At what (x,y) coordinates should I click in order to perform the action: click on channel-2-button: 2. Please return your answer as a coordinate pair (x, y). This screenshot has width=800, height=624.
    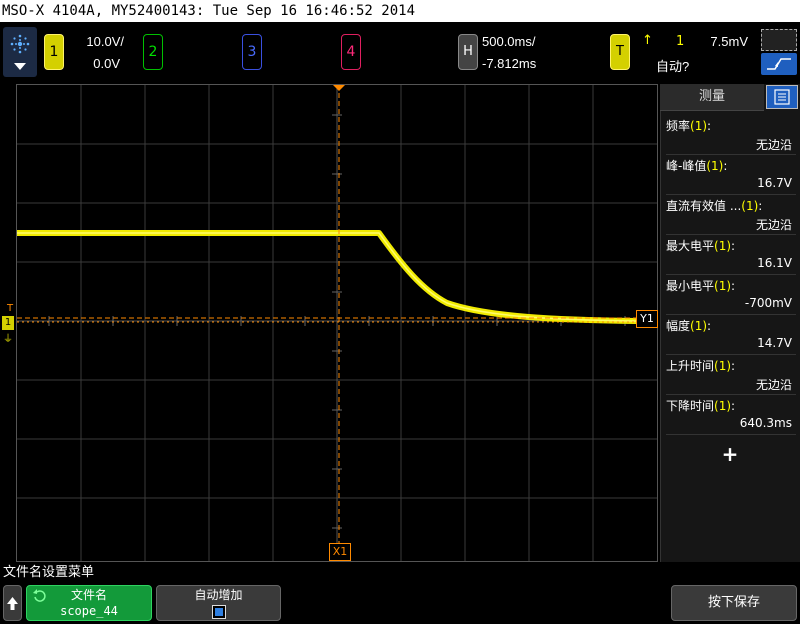
    Looking at the image, I should click on (153, 52).